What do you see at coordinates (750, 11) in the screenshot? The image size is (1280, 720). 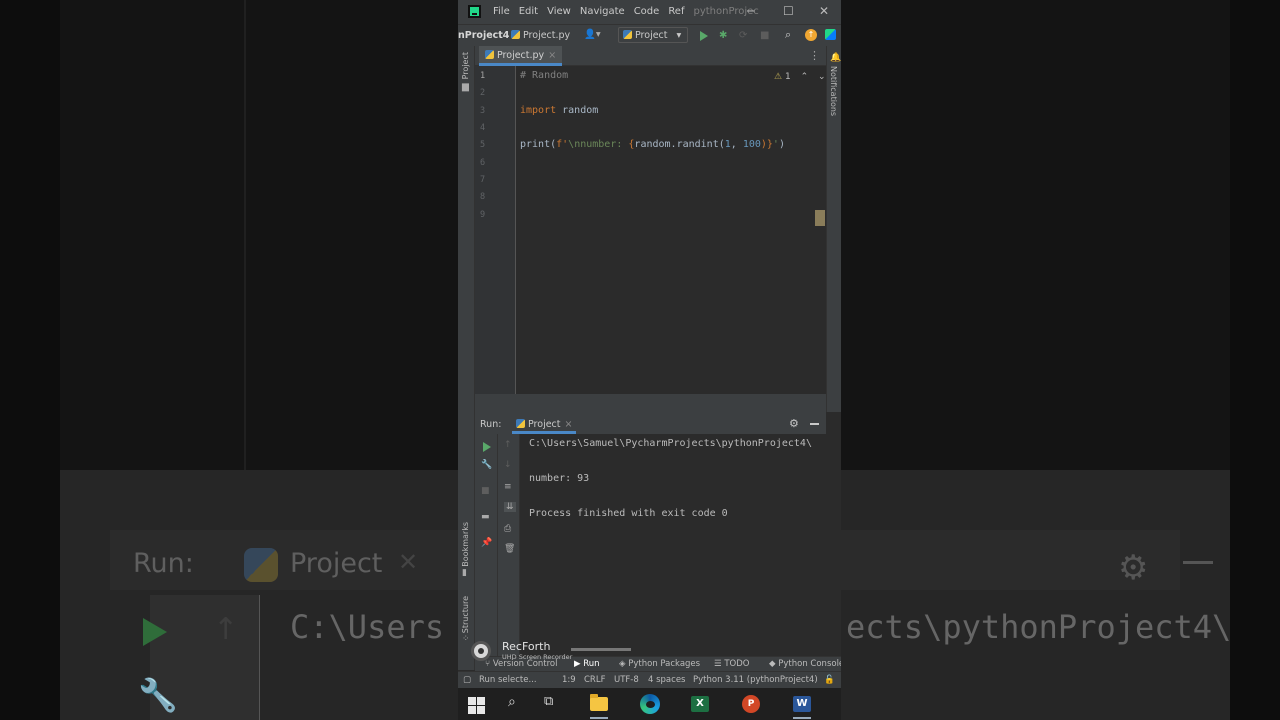 I see `minimize-button: ─` at bounding box center [750, 11].